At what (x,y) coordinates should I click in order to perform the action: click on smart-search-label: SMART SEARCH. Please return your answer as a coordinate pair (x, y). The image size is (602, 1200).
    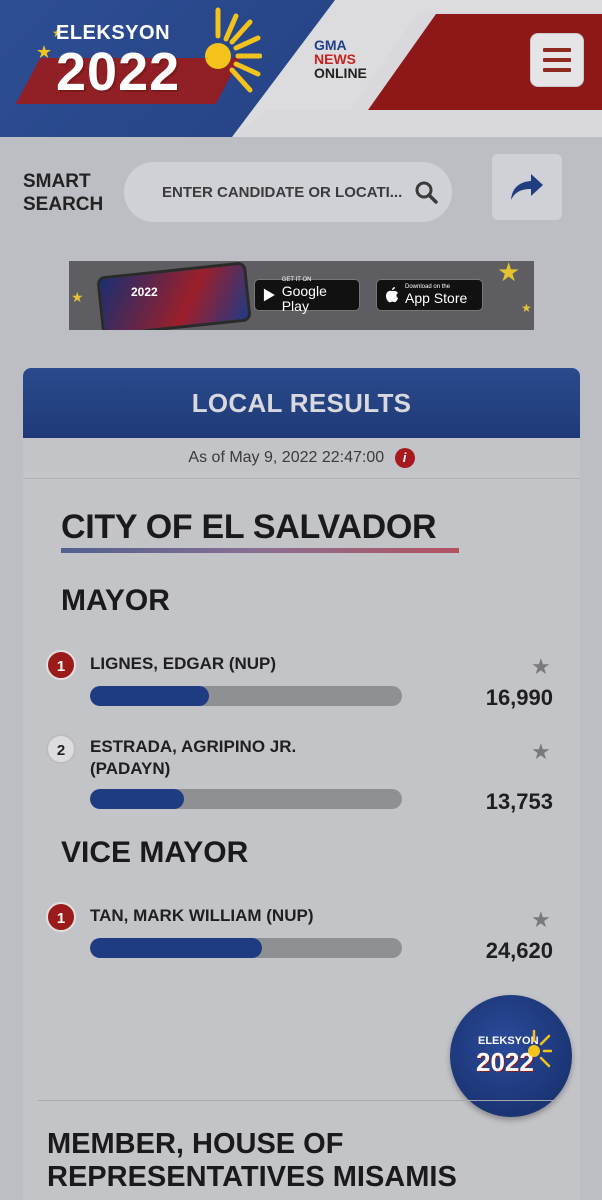
    Looking at the image, I should click on (63, 193).